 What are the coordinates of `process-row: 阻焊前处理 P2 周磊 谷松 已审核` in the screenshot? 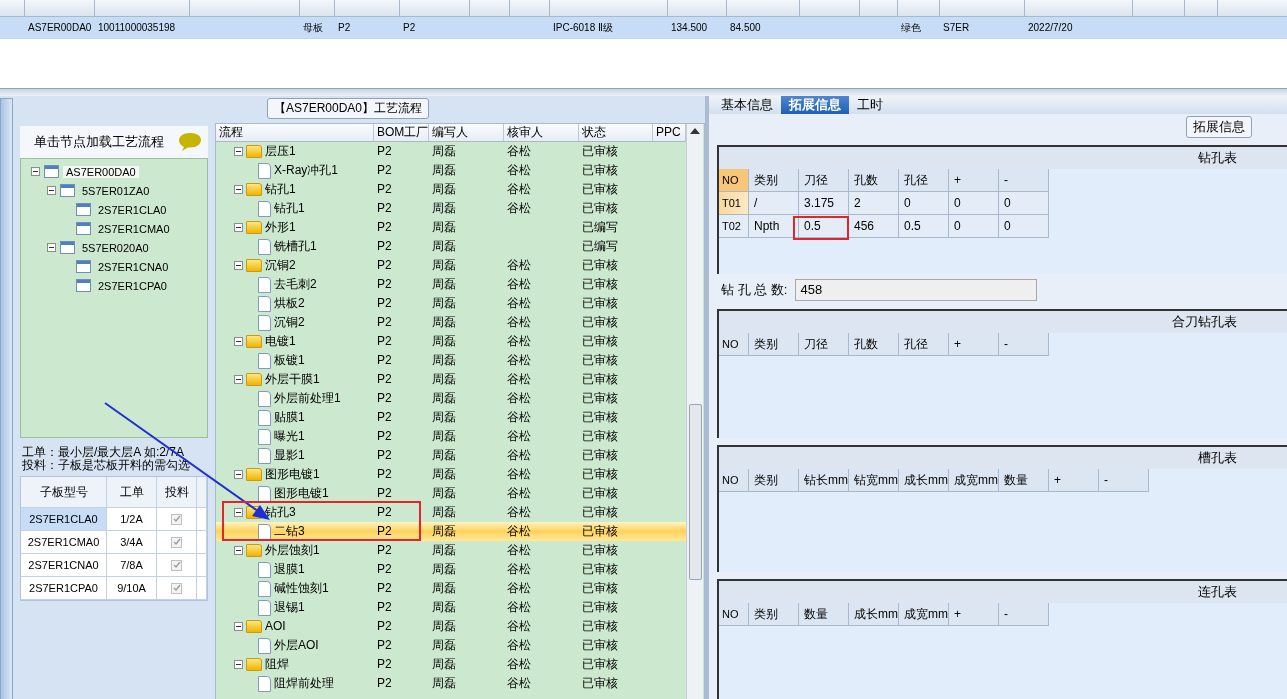 It's located at (451, 683).